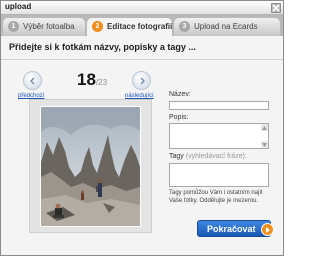 The width and height of the screenshot is (320, 256). I want to click on previous-photo-button, so click(32, 80).